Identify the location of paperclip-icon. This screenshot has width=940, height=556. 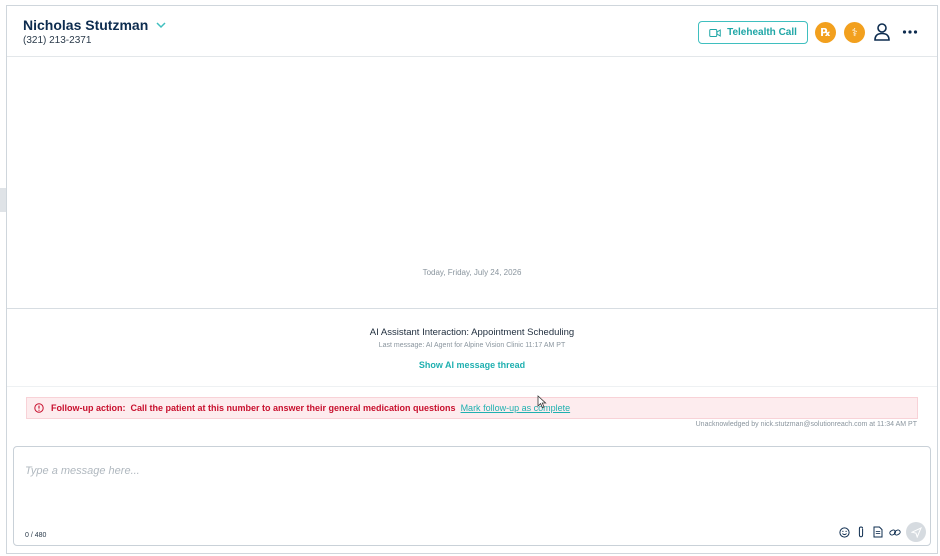
(861, 532).